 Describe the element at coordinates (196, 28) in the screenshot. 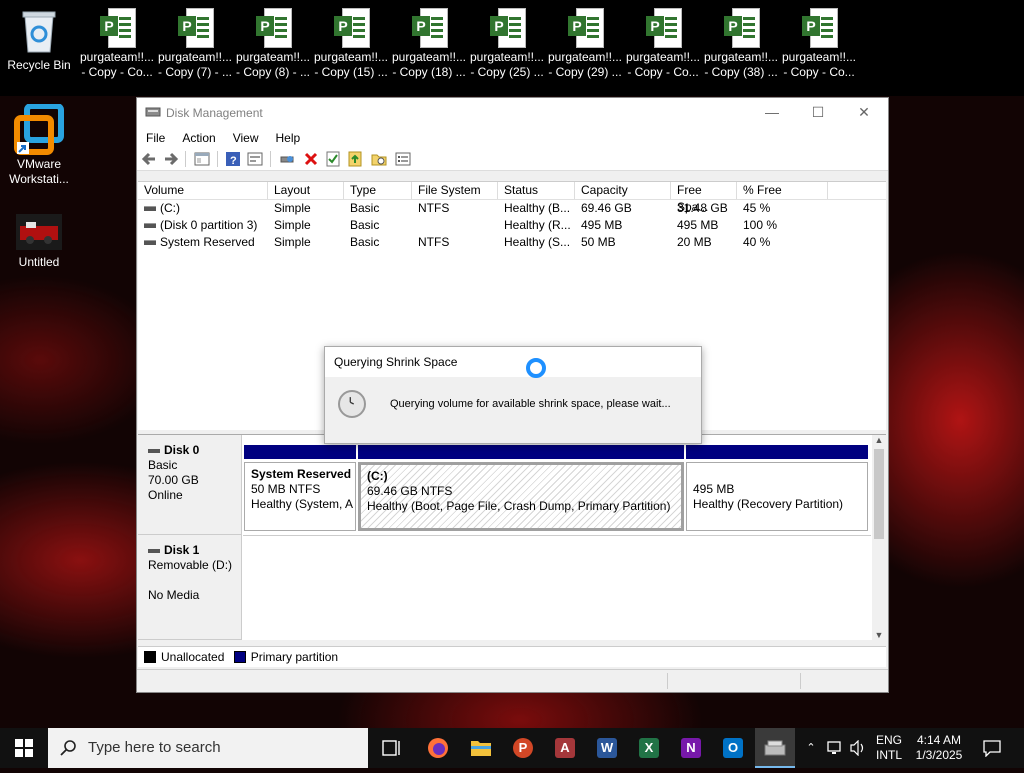

I see `project-file-icon: P` at that location.